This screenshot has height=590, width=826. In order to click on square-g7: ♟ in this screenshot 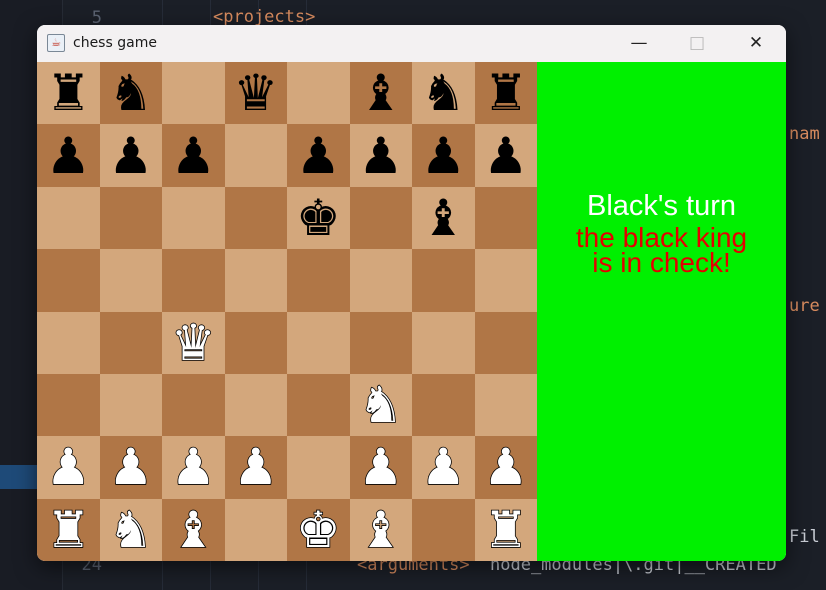, I will do `click(443, 155)`.